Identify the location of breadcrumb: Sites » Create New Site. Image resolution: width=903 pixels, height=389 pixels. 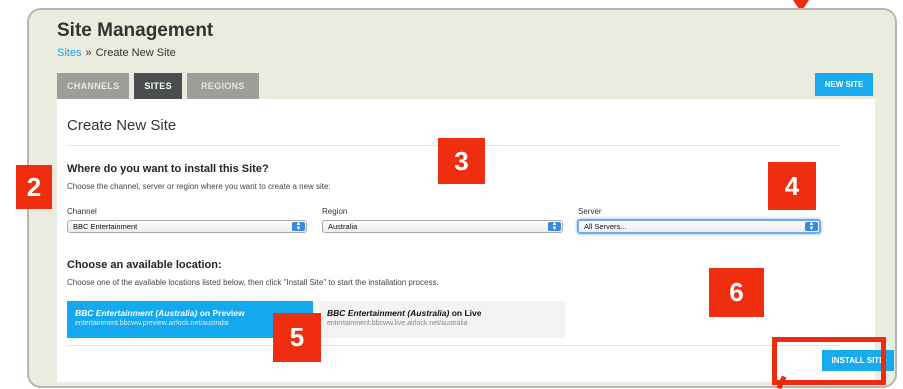
(116, 53).